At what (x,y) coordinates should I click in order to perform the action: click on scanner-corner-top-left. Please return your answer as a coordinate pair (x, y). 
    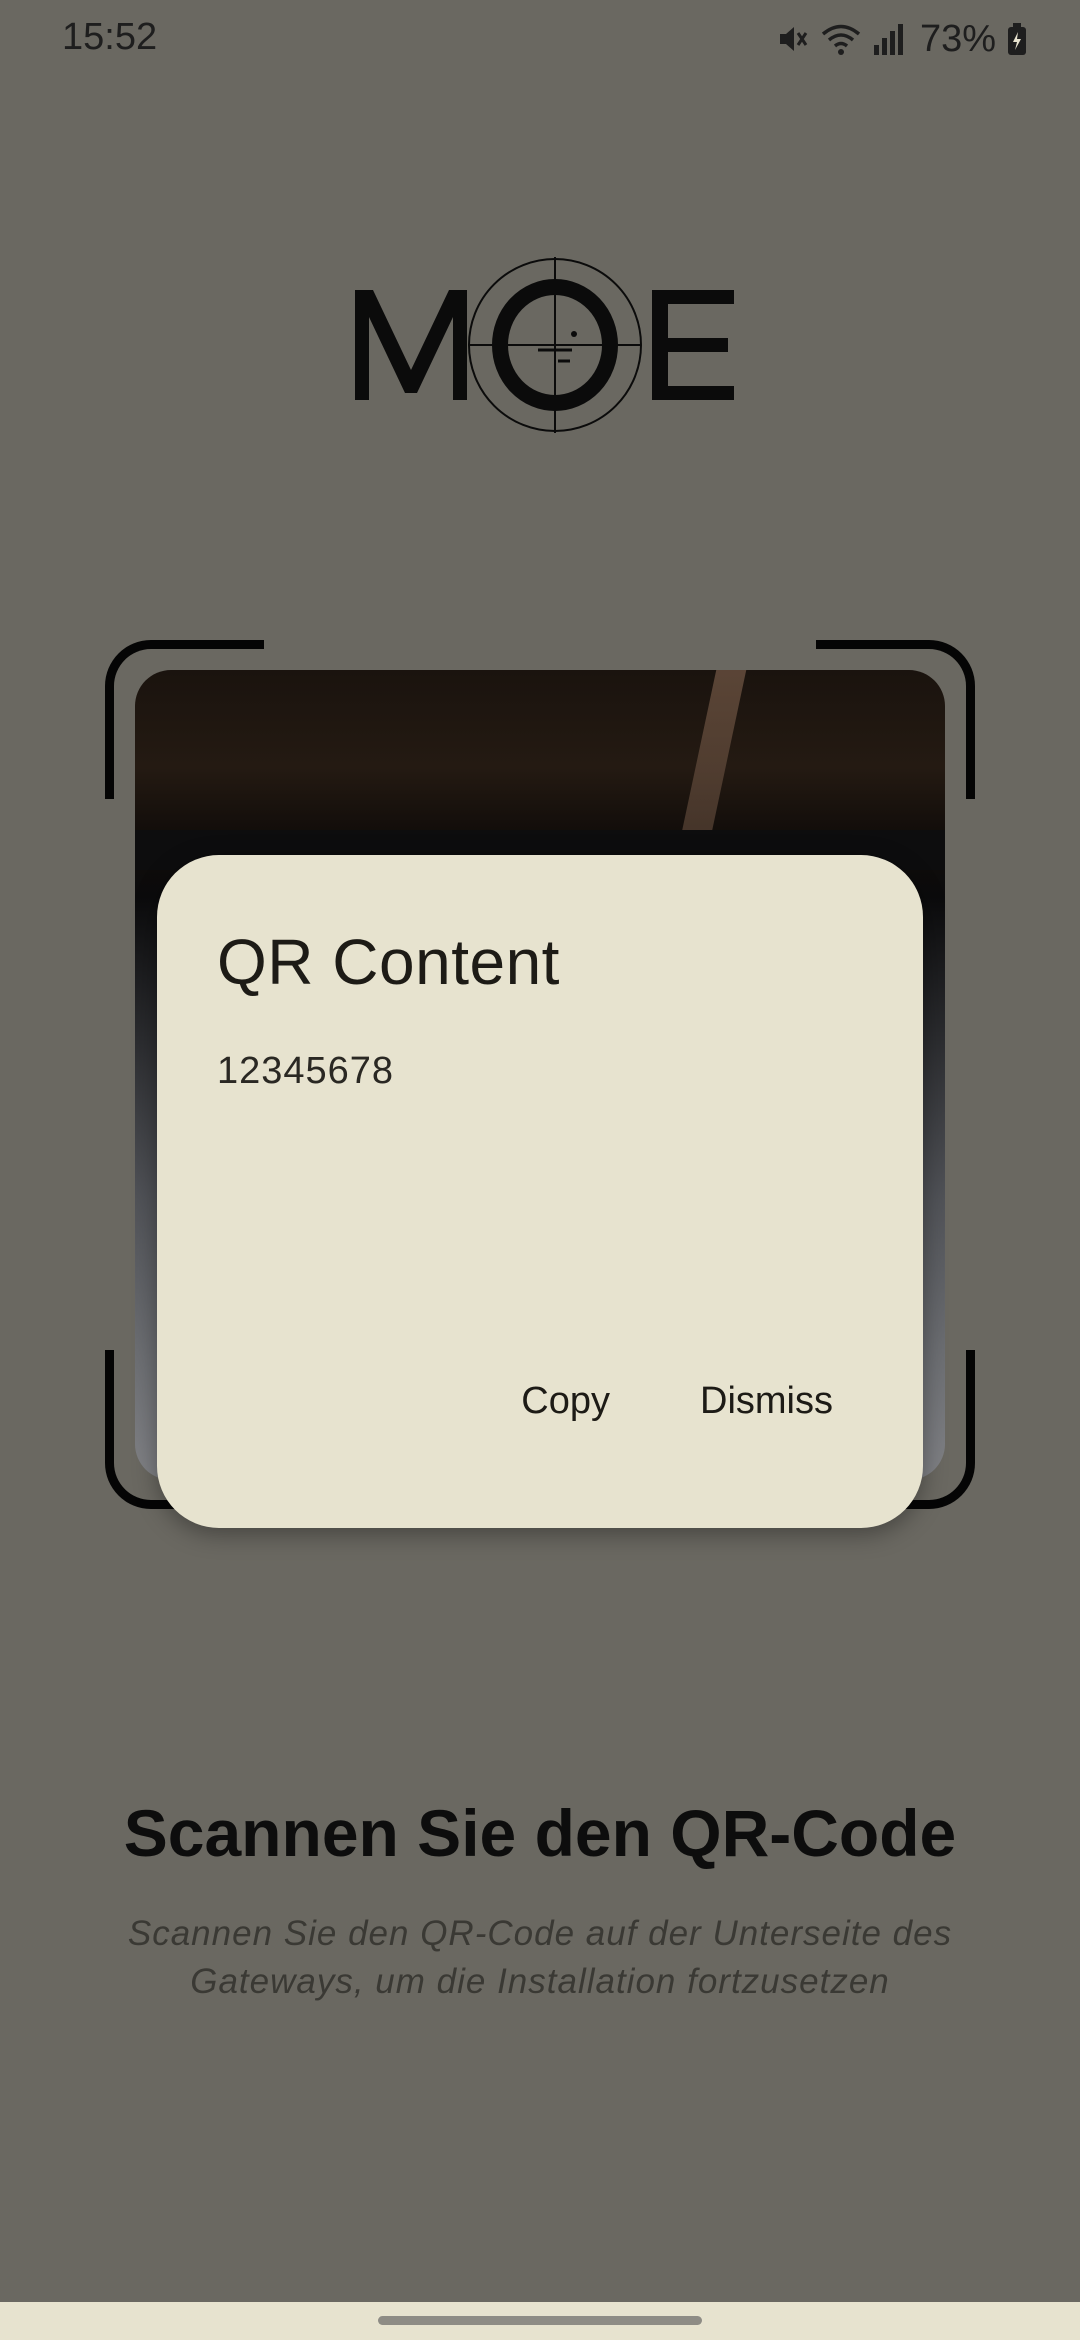
    Looking at the image, I should click on (184, 719).